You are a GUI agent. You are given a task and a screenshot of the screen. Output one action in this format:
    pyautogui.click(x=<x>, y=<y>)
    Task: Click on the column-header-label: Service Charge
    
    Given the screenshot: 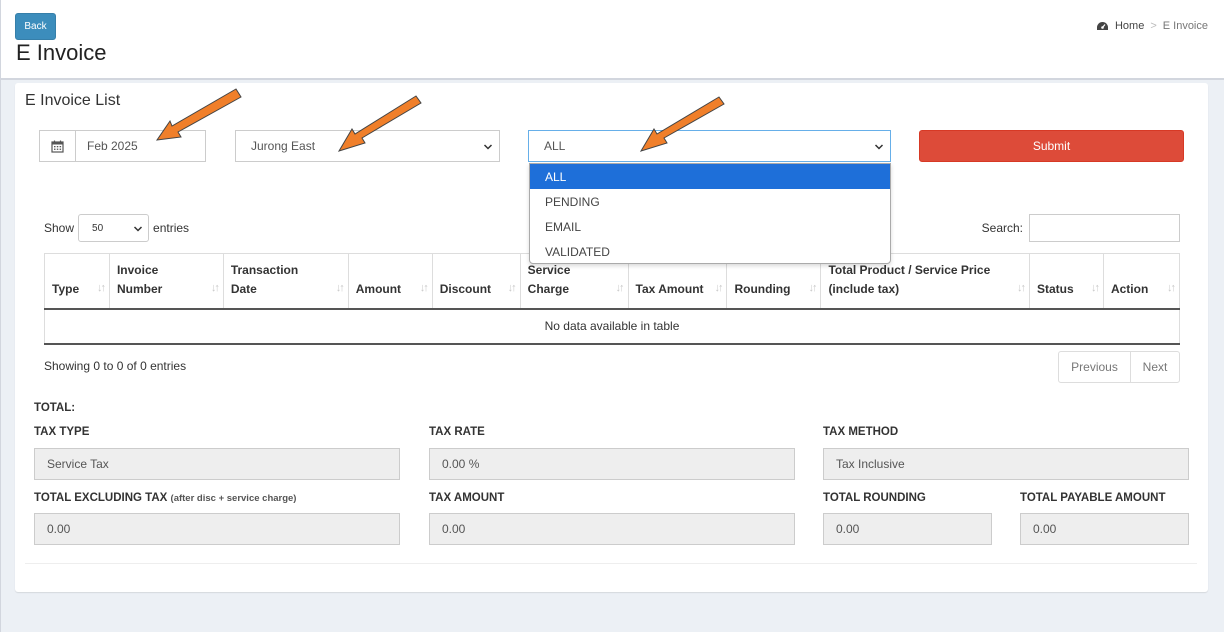 What is the action you would take?
    pyautogui.click(x=549, y=279)
    